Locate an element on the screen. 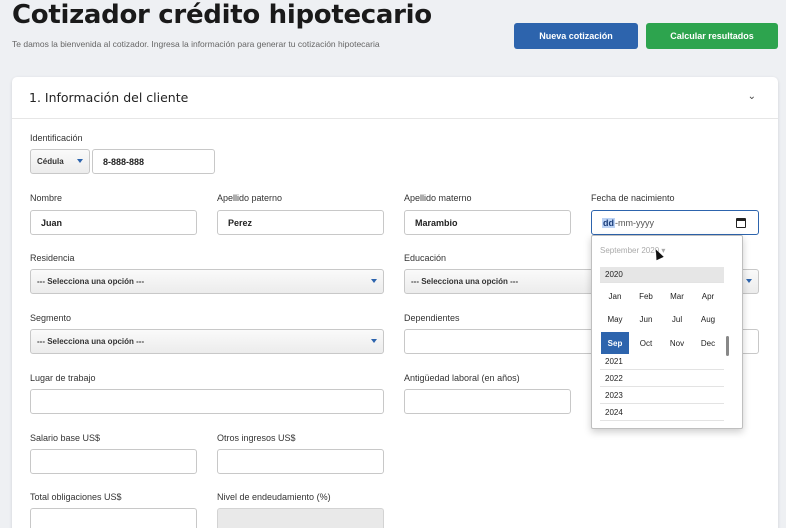  apellido-materno-label: Apellido materno is located at coordinates (438, 198).